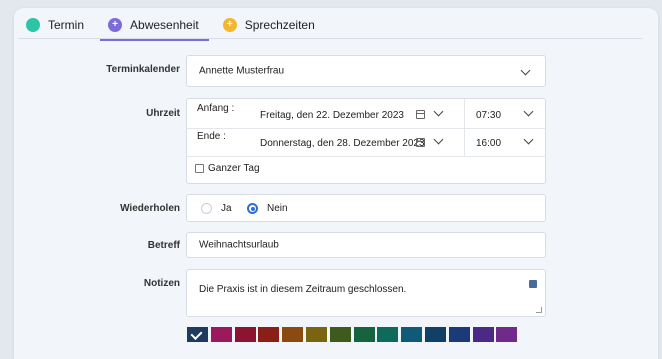 This screenshot has width=662, height=359. What do you see at coordinates (216, 108) in the screenshot?
I see `anfang-label: Anfang :` at bounding box center [216, 108].